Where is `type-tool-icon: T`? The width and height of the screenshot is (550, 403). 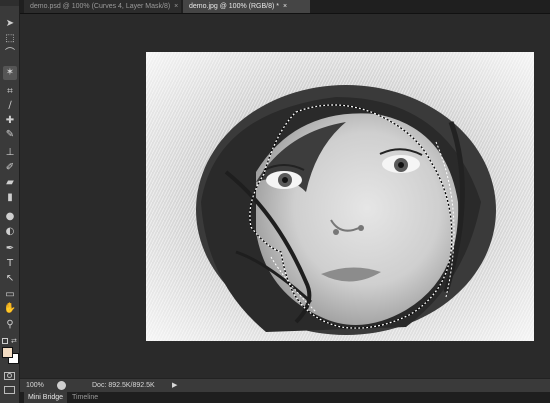 type-tool-icon: T is located at coordinates (10, 264).